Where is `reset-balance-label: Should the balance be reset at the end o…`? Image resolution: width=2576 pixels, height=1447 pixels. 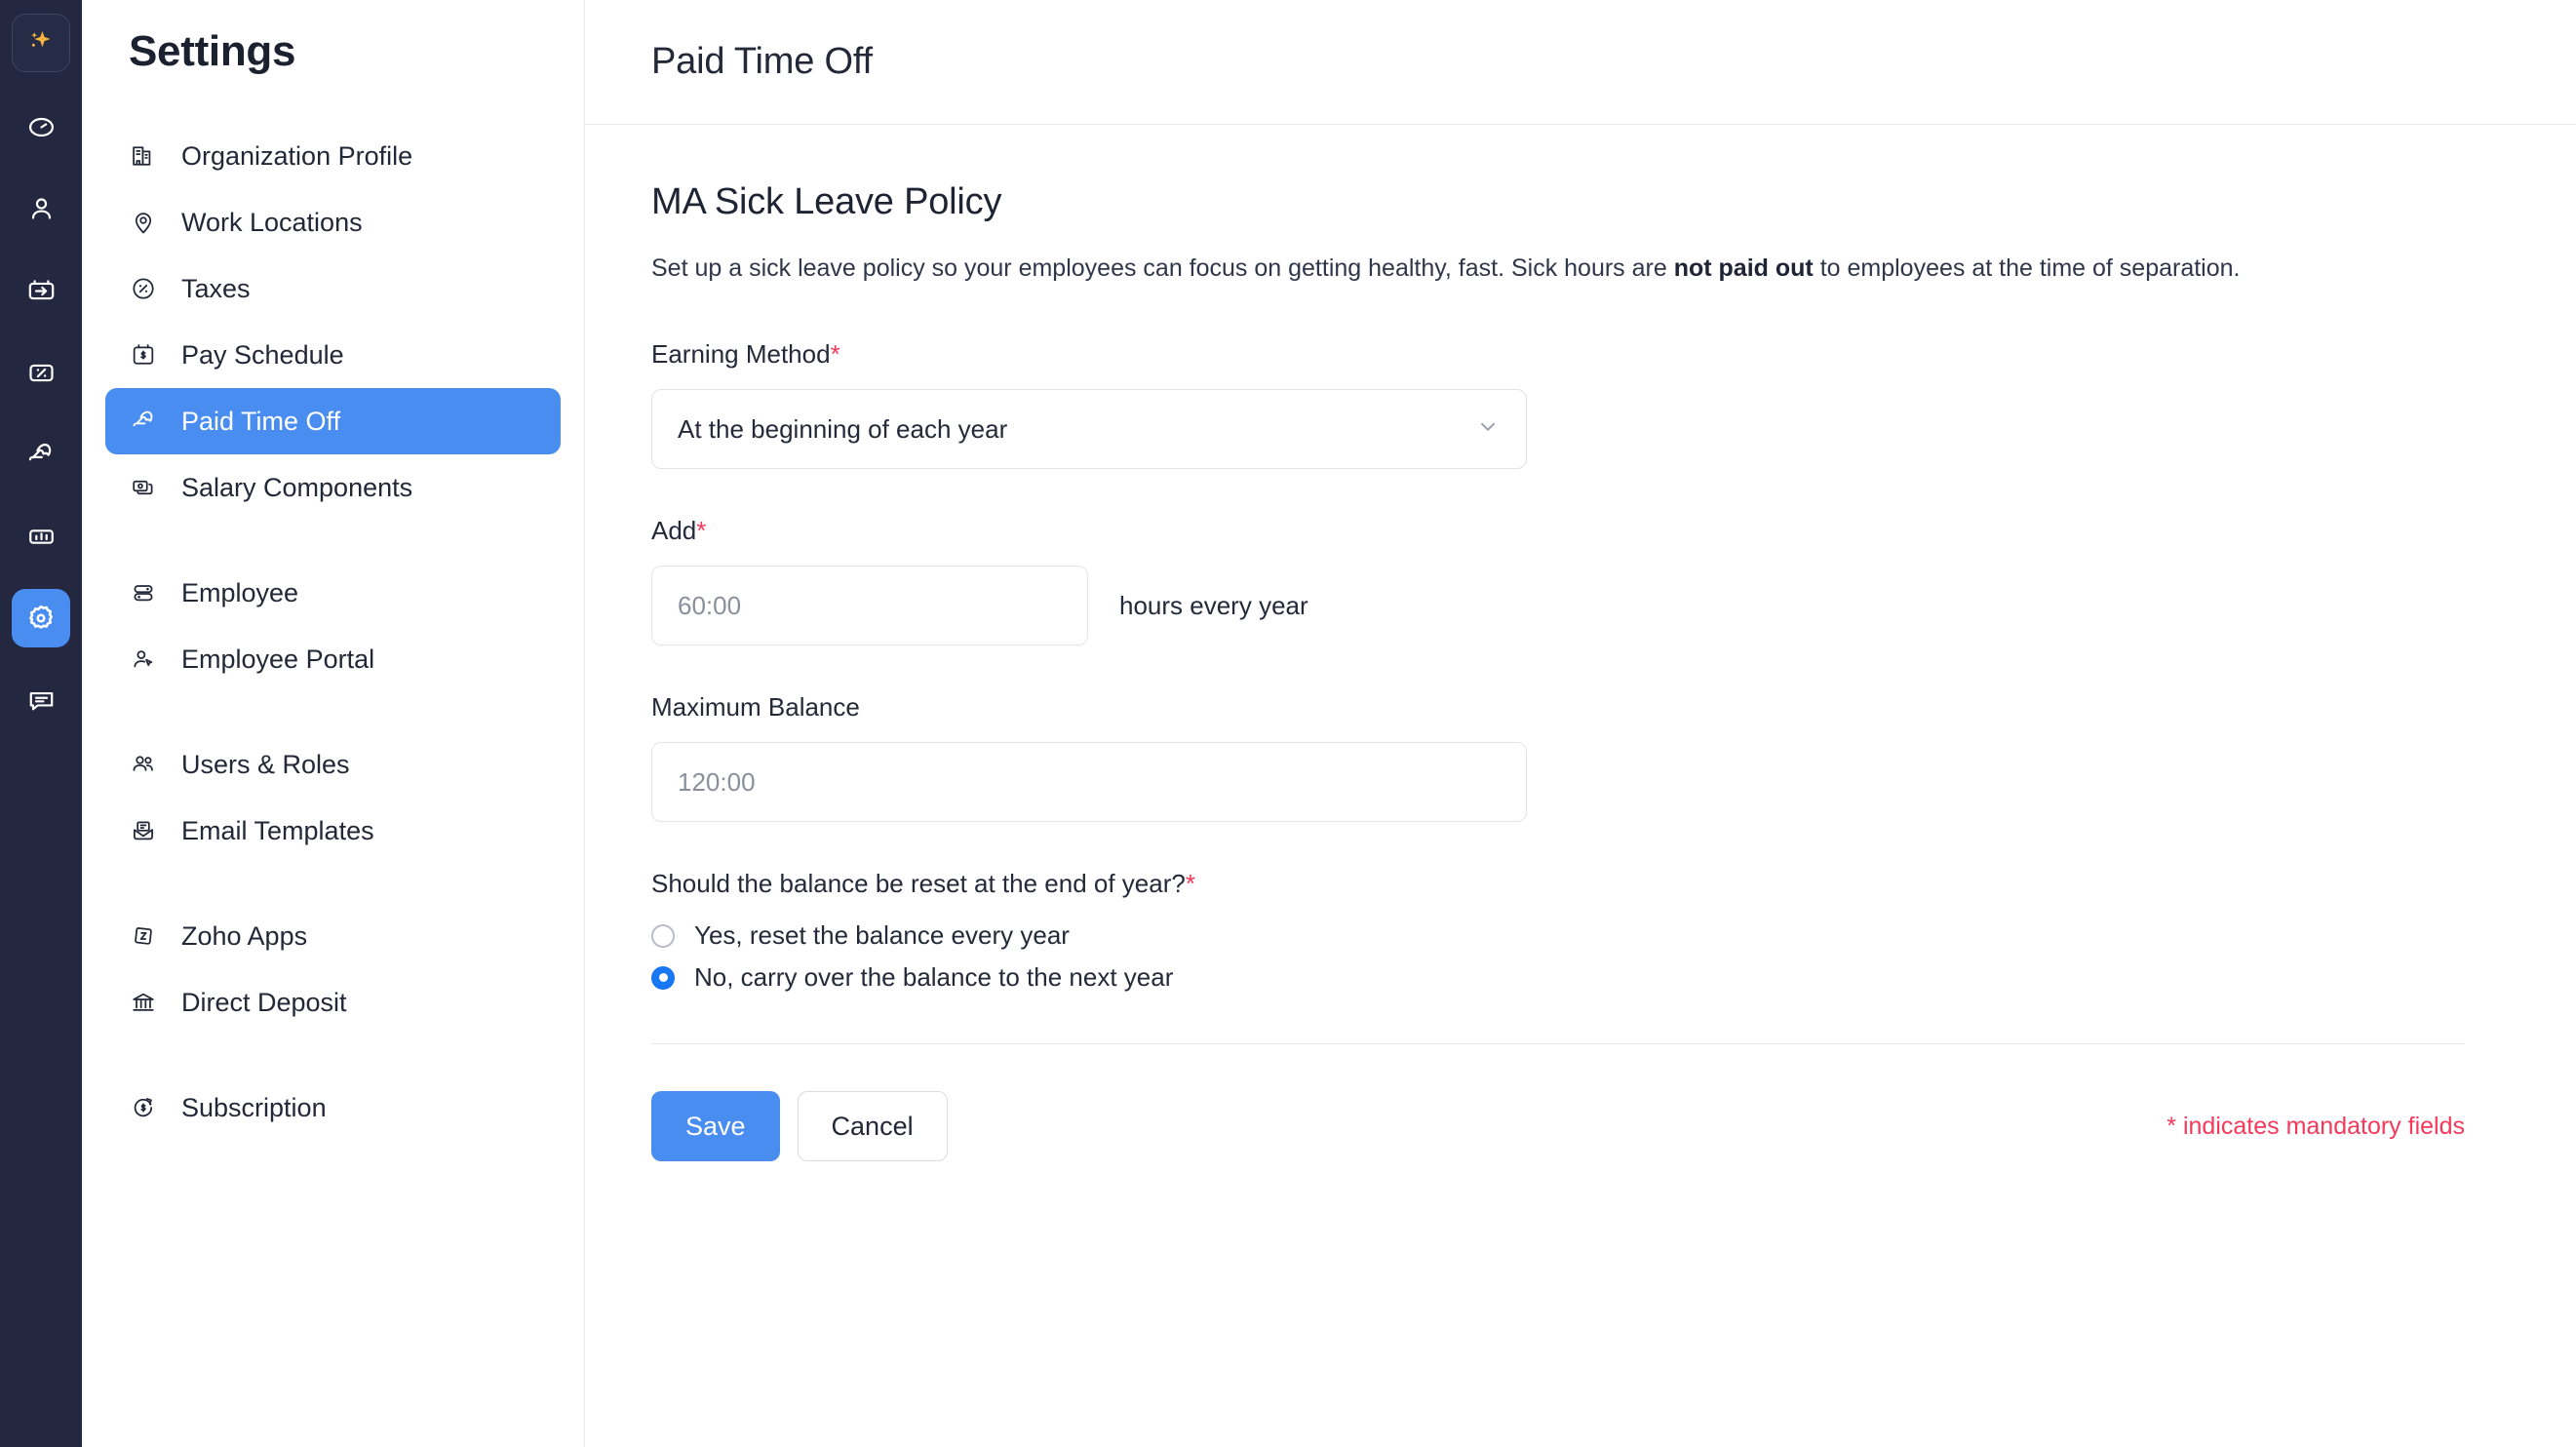 reset-balance-label: Should the balance be reset at the end o… is located at coordinates (1580, 884).